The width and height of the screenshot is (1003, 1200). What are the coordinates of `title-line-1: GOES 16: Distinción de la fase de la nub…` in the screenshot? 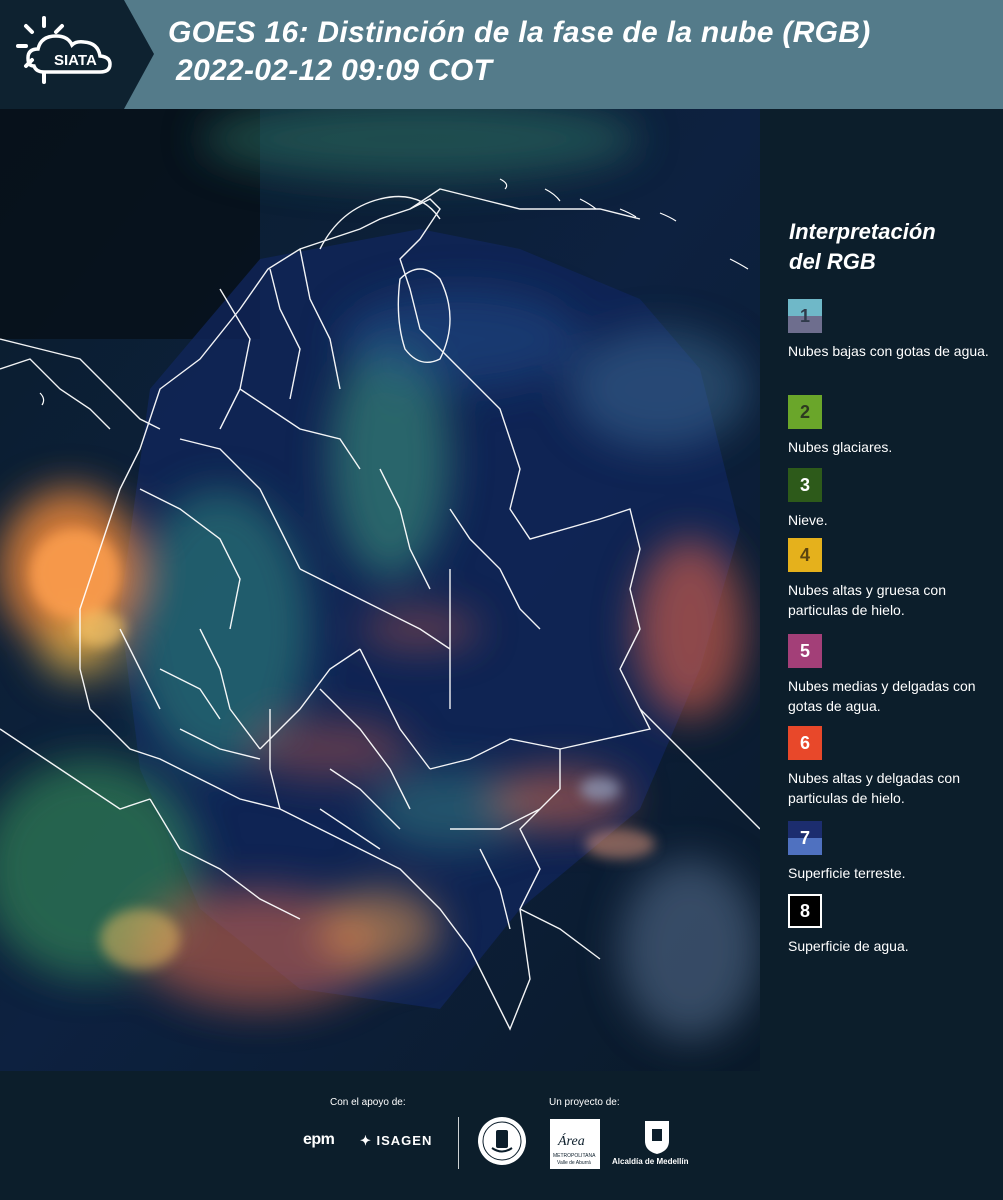 It's located at (519, 32).